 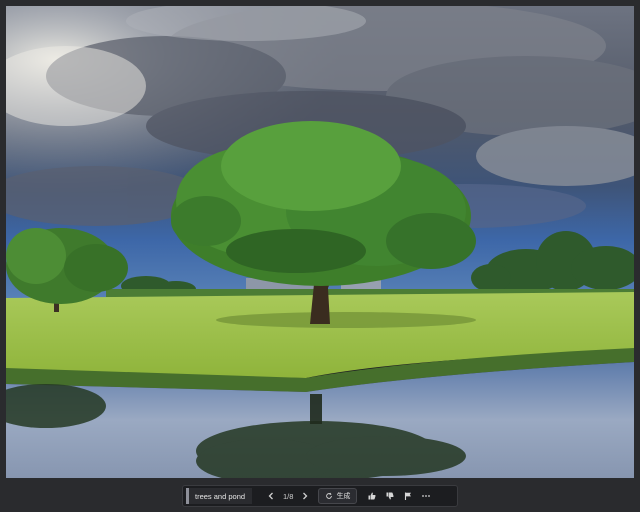 I want to click on dislike-button, so click(x=390, y=496).